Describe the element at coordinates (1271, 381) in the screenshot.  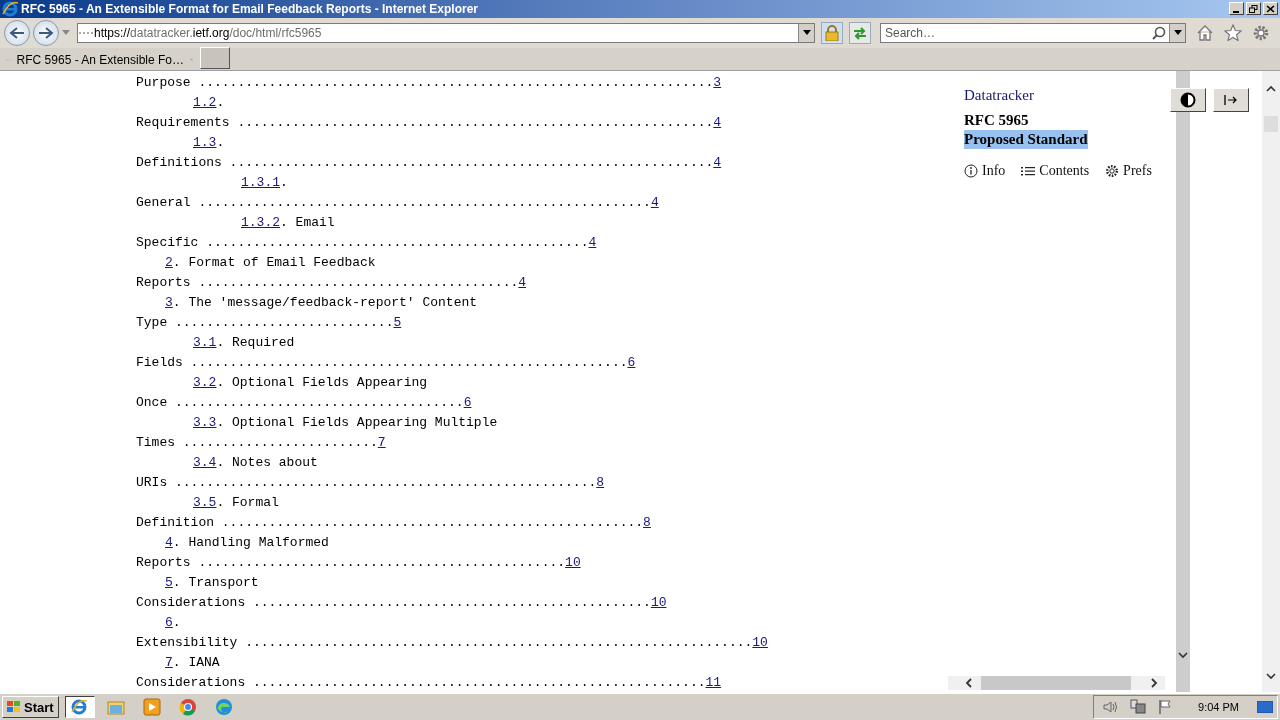
I see `page-scrollbar` at that location.